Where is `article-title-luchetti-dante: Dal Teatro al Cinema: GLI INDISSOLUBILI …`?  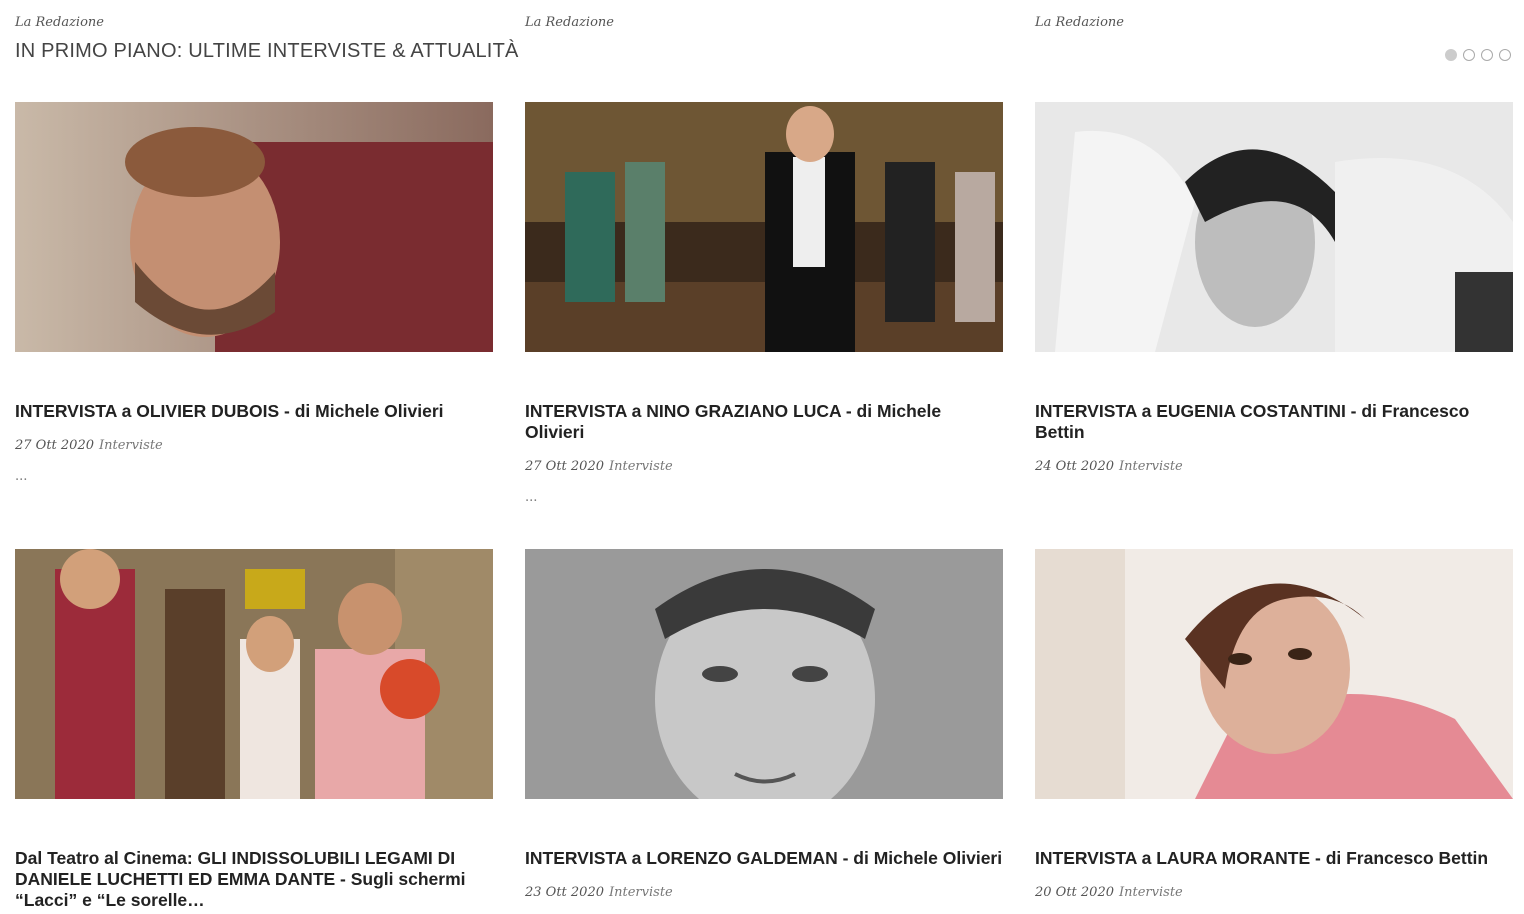
article-title-luchetti-dante: Dal Teatro al Cinema: GLI INDISSOLUBILI … is located at coordinates (254, 879).